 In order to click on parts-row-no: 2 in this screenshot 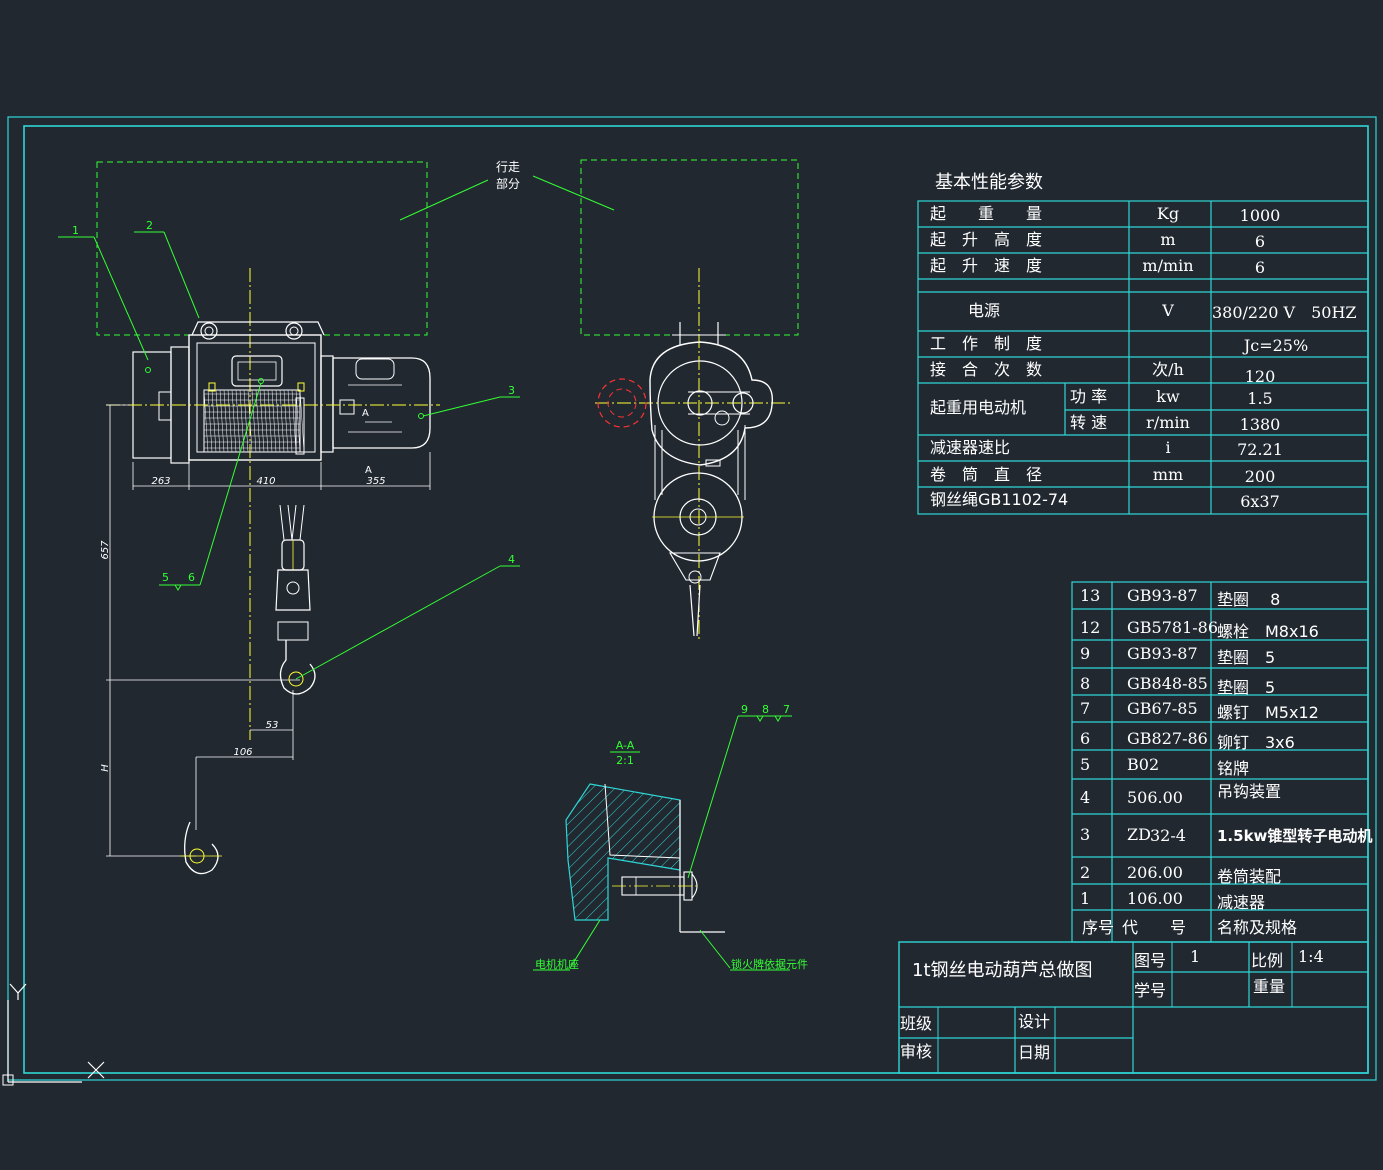, I will do `click(1085, 872)`.